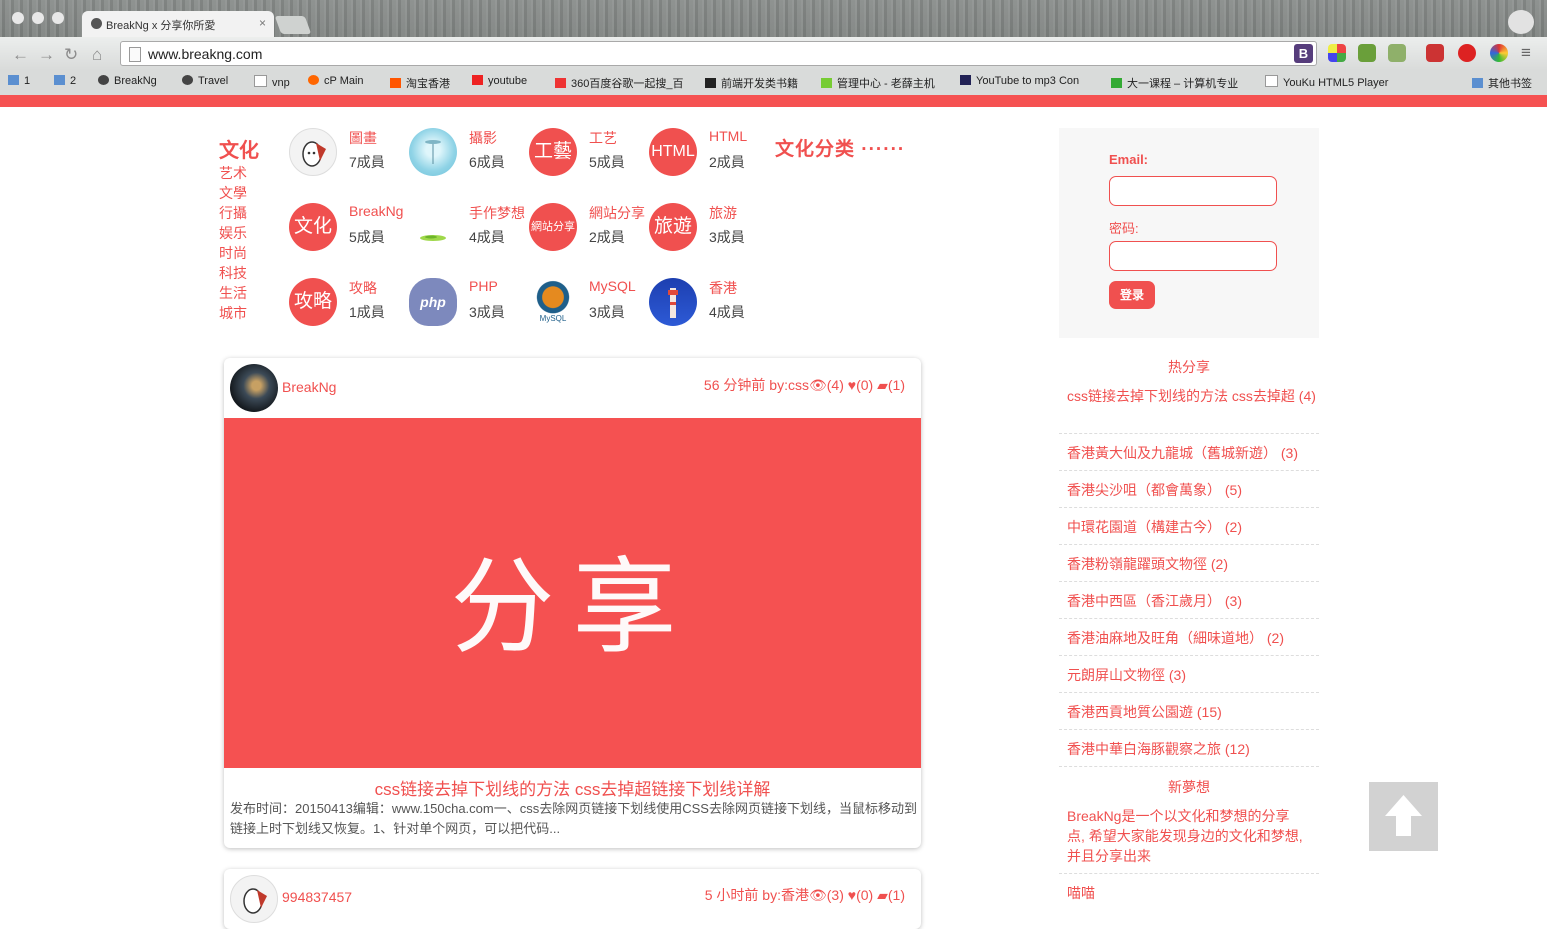 Image resolution: width=1547 pixels, height=929 pixels. Describe the element at coordinates (233, 313) in the screenshot. I see `category-link: 城市` at that location.